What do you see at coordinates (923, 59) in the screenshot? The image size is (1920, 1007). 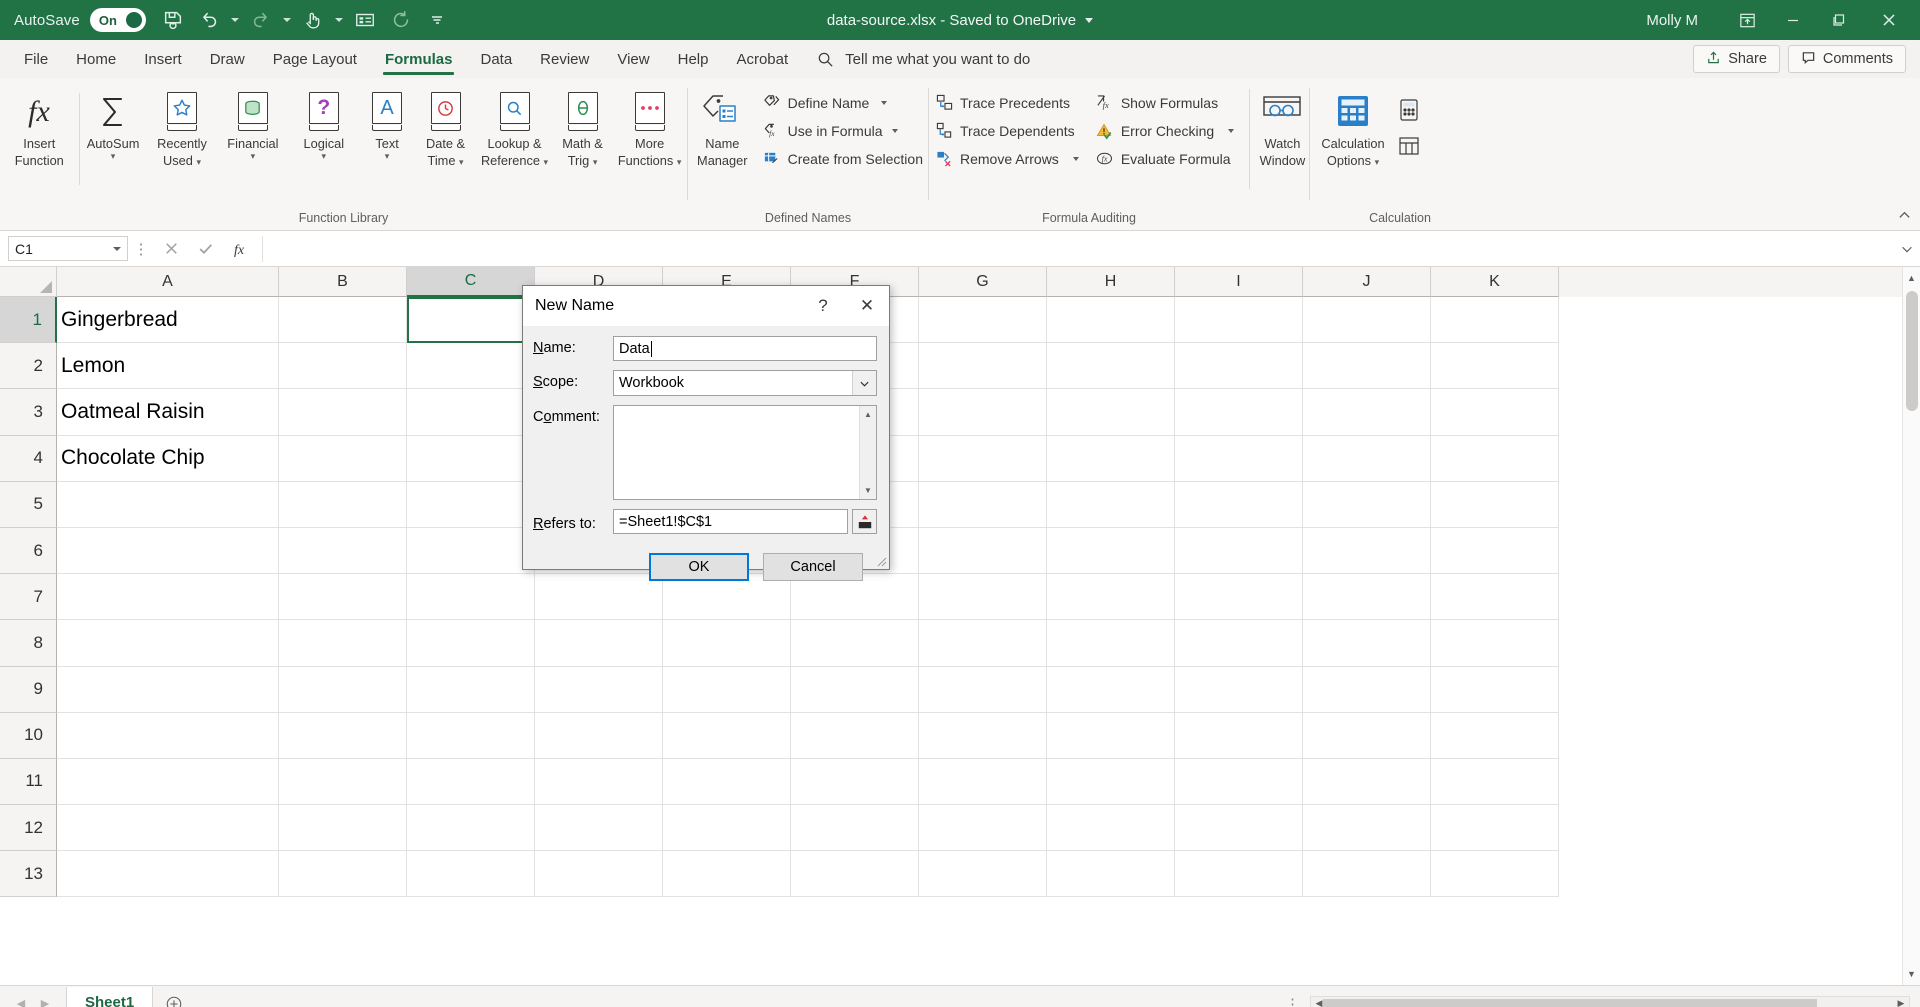 I see `tell-me-box: Tell me what you want to do` at bounding box center [923, 59].